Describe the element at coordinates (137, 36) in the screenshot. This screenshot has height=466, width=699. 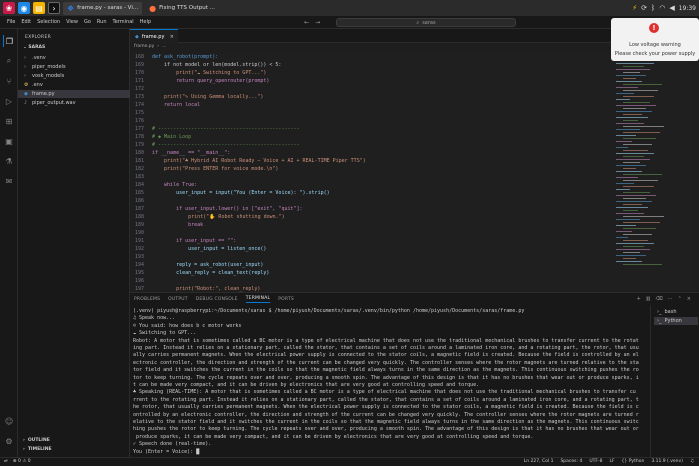
I see `python-file-icon: ◆` at that location.